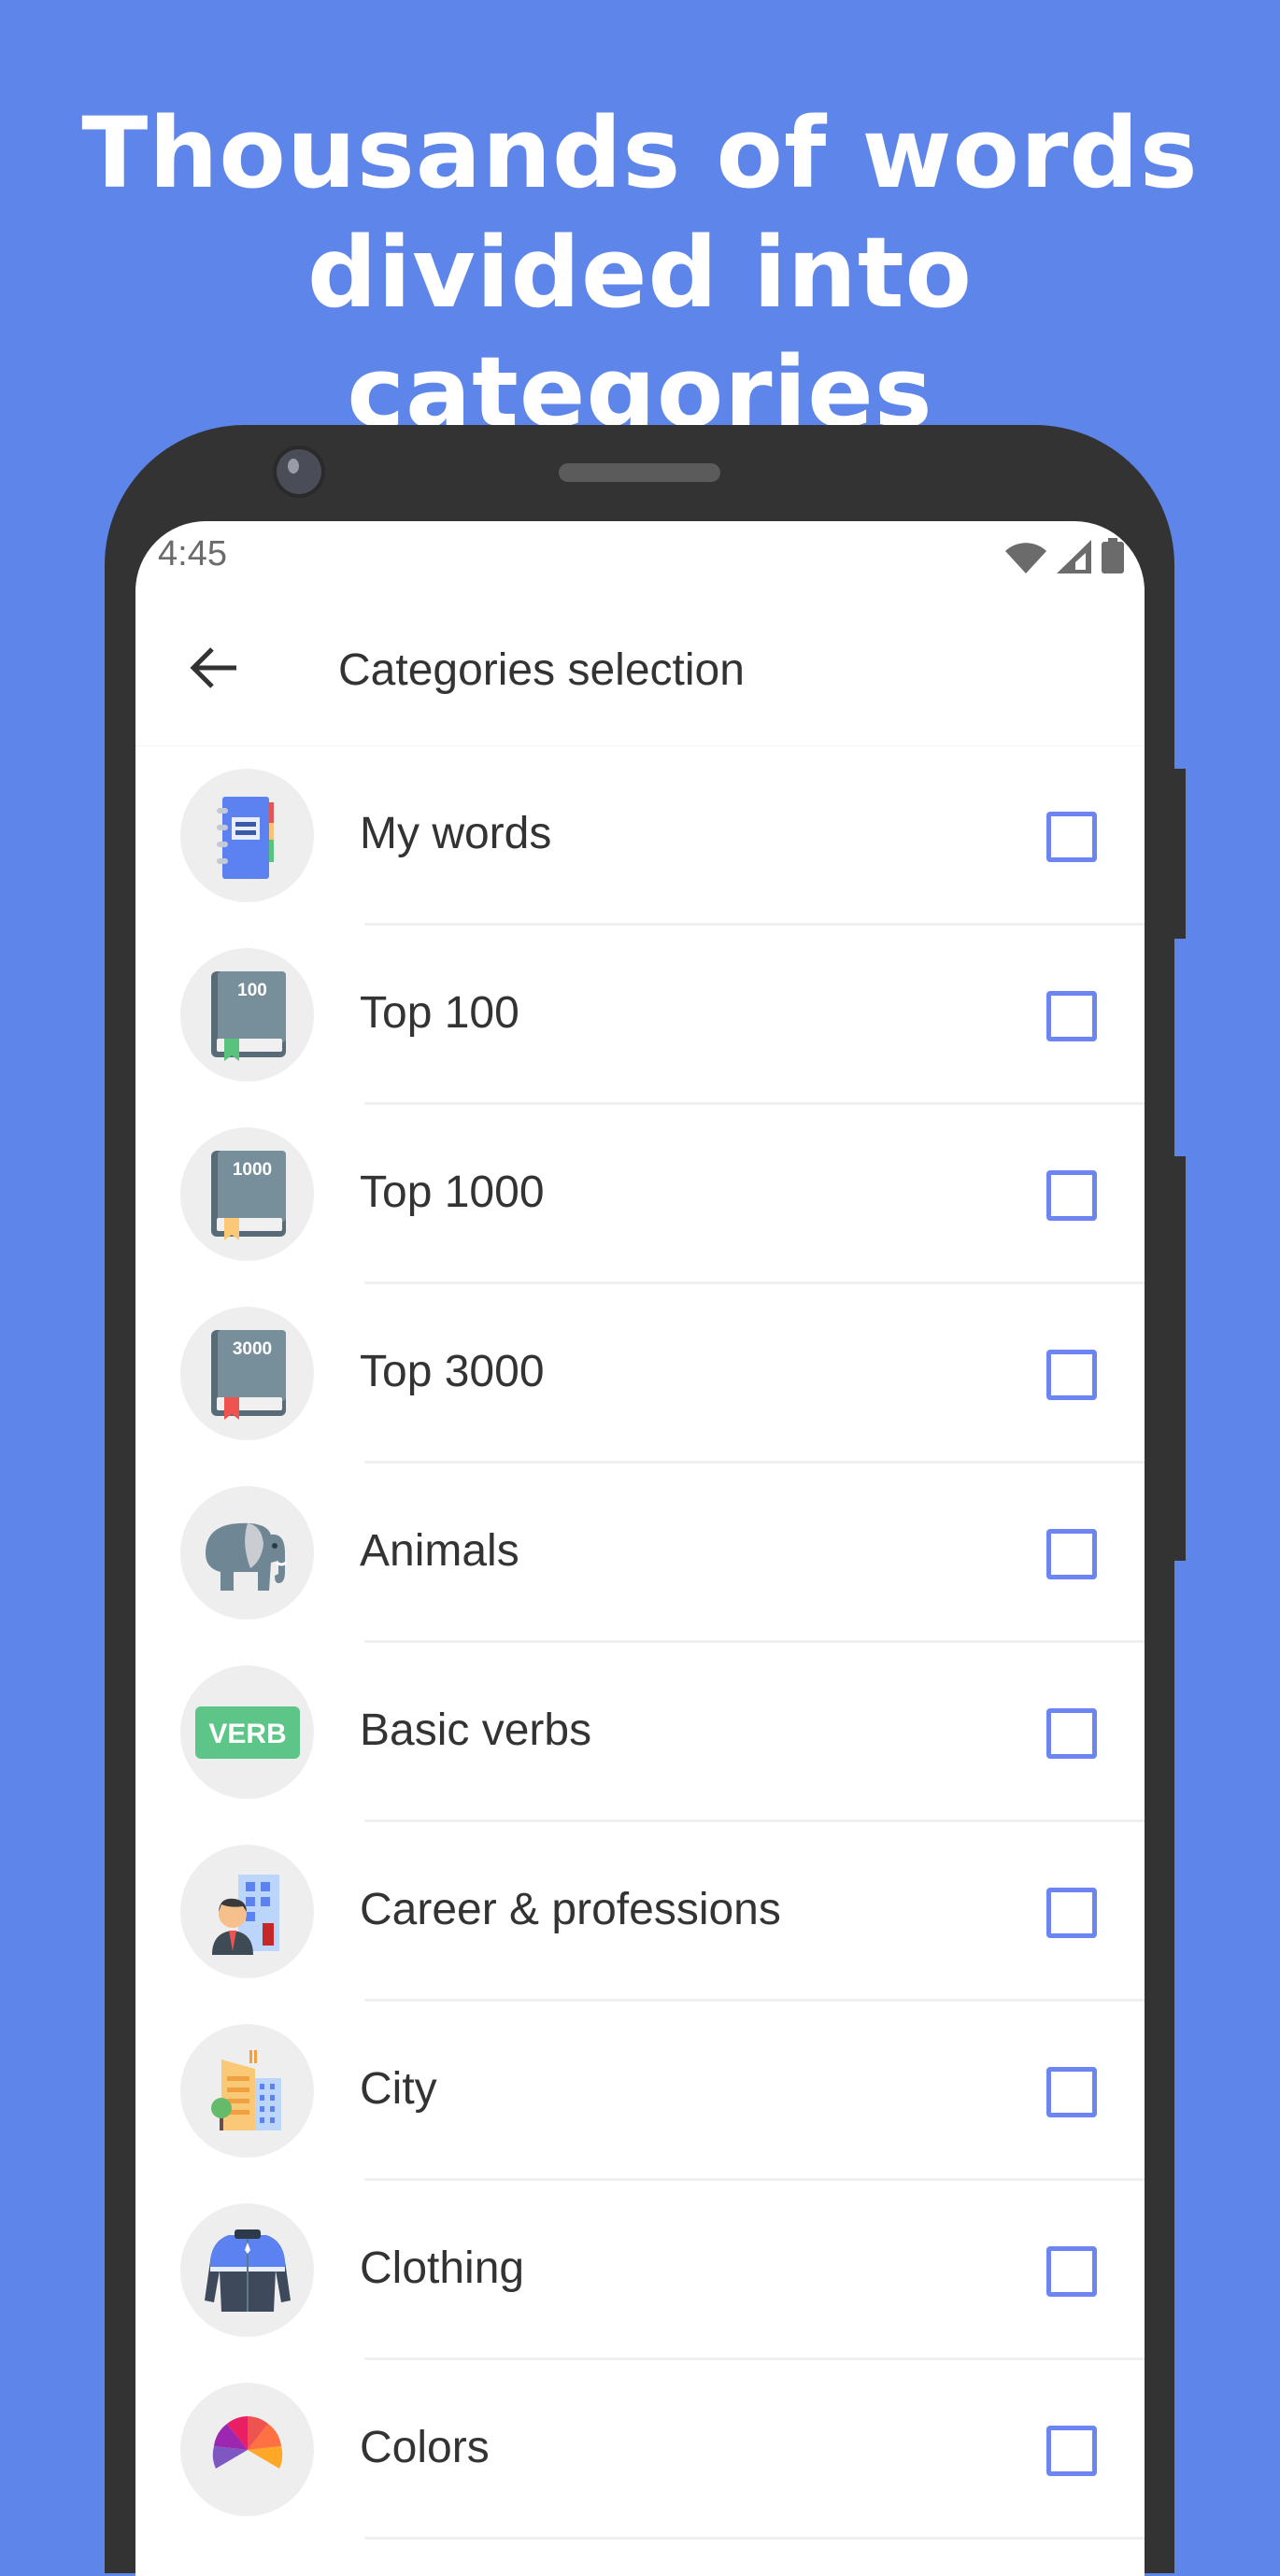 Image resolution: width=1280 pixels, height=2576 pixels. I want to click on businessman-icon, so click(247, 1911).